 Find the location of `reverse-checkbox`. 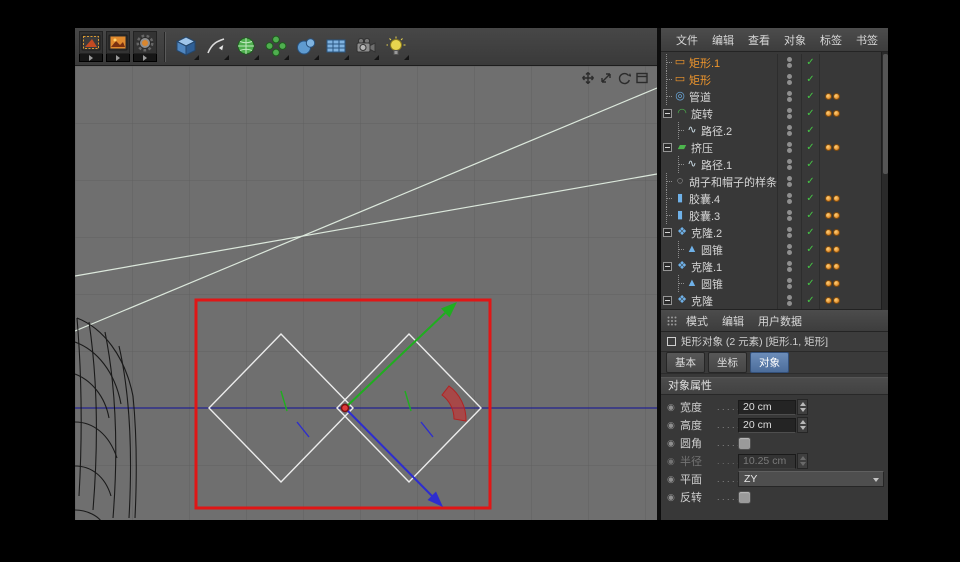

reverse-checkbox is located at coordinates (744, 497).